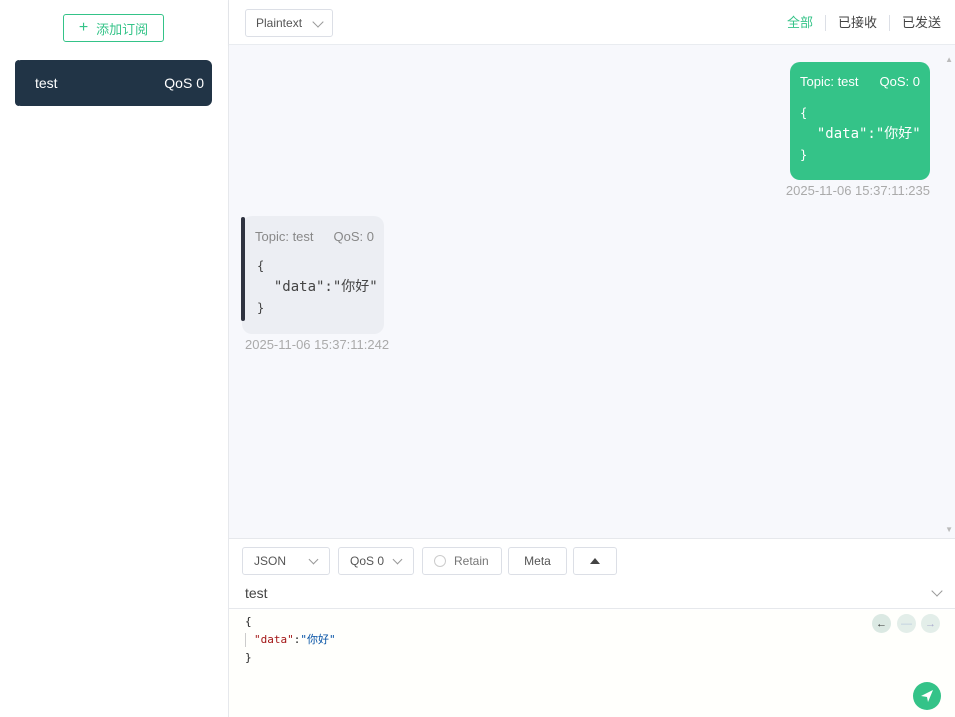 The image size is (955, 717). What do you see at coordinates (317, 344) in the screenshot?
I see `message-timestamp: 2025-11-06 15:37:11:242` at bounding box center [317, 344].